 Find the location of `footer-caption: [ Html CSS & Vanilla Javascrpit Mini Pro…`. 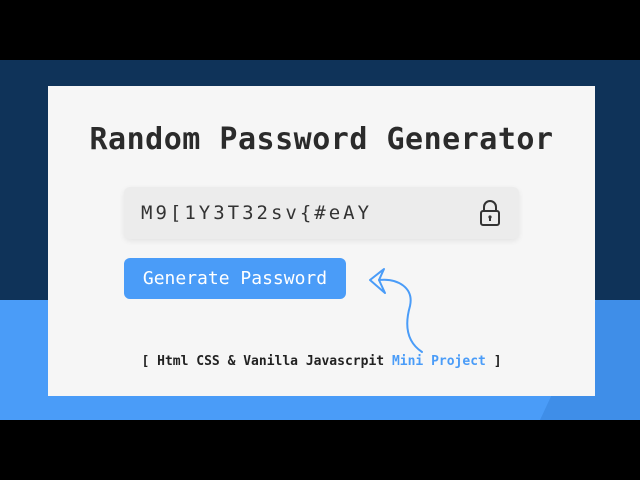

footer-caption: [ Html CSS & Vanilla Javascrpit Mini Pro… is located at coordinates (321, 361).